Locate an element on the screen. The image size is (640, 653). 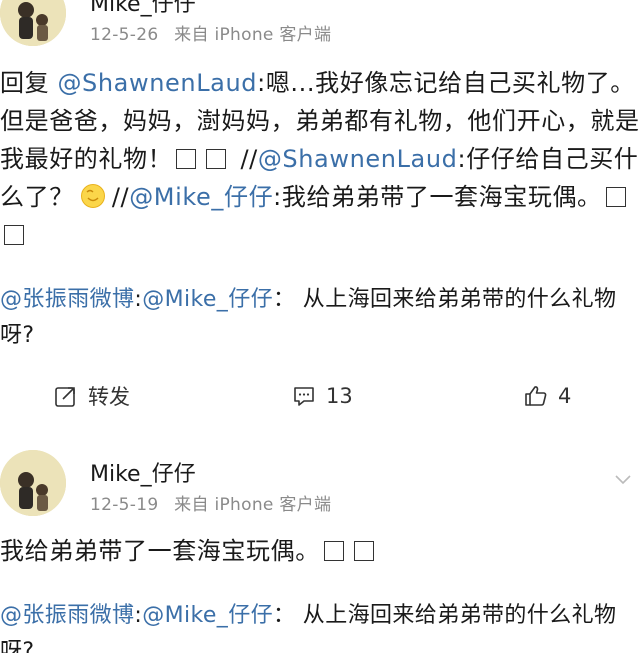
like-count: 4 is located at coordinates (565, 396).